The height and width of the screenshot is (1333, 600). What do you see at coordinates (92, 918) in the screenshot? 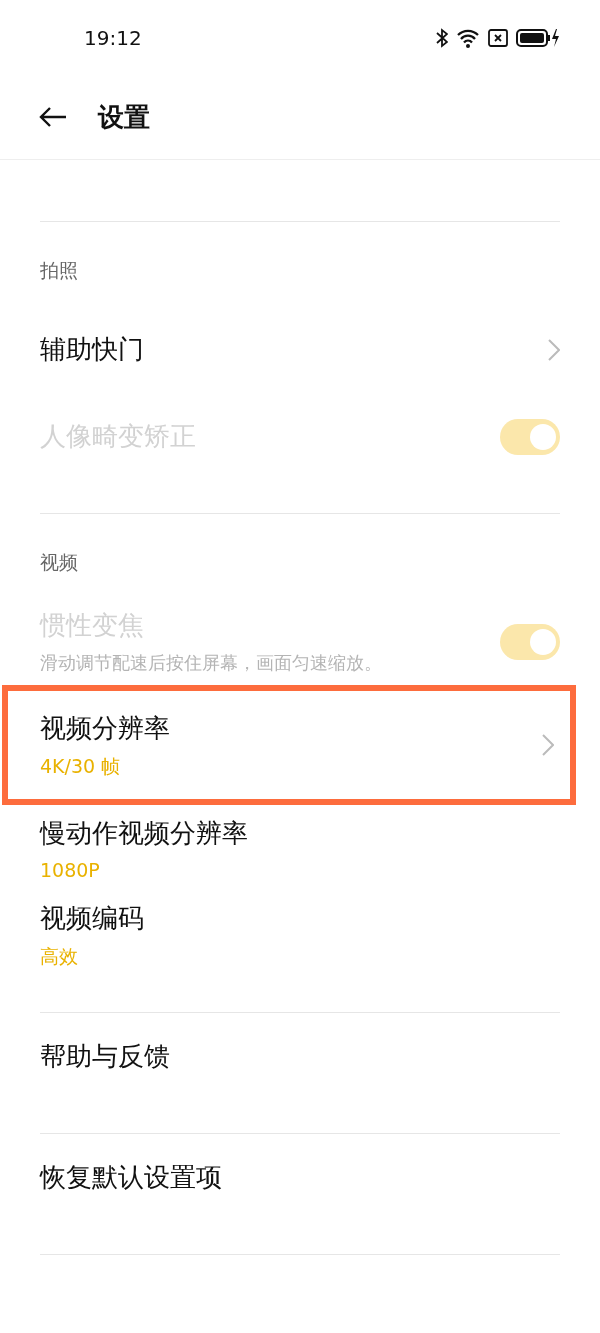
I see `setting-title: 视频编码` at bounding box center [92, 918].